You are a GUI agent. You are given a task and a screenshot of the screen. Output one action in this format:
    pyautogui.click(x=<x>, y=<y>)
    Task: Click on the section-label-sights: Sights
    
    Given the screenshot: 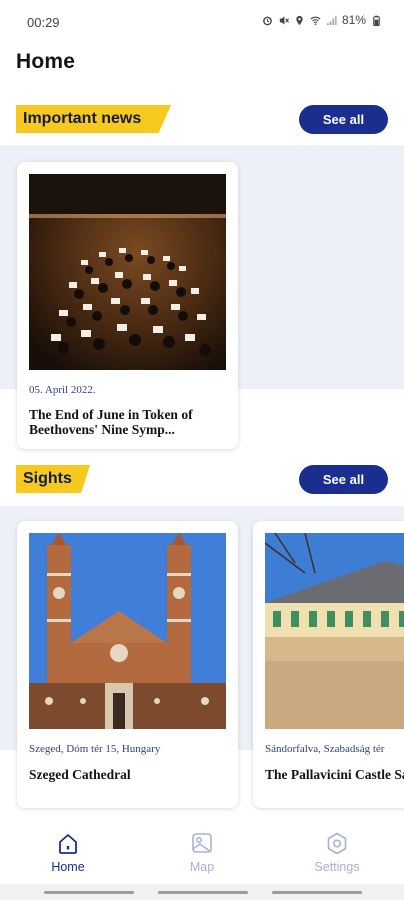 What is the action you would take?
    pyautogui.click(x=53, y=479)
    